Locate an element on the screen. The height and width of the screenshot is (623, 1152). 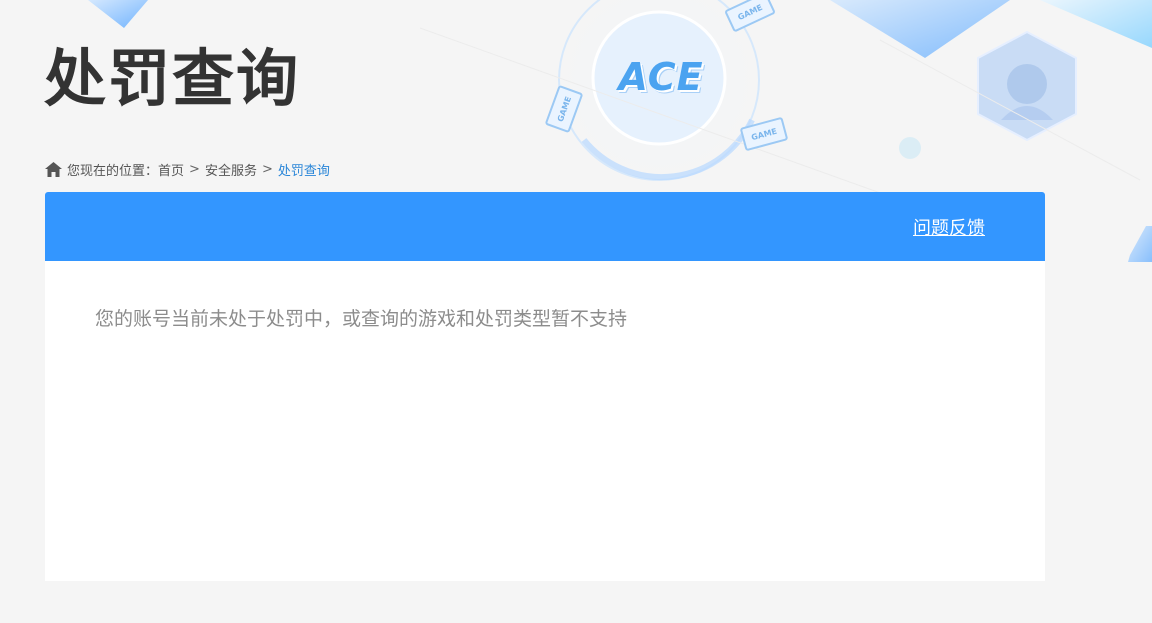
orb-glow is located at coordinates (659, 94).